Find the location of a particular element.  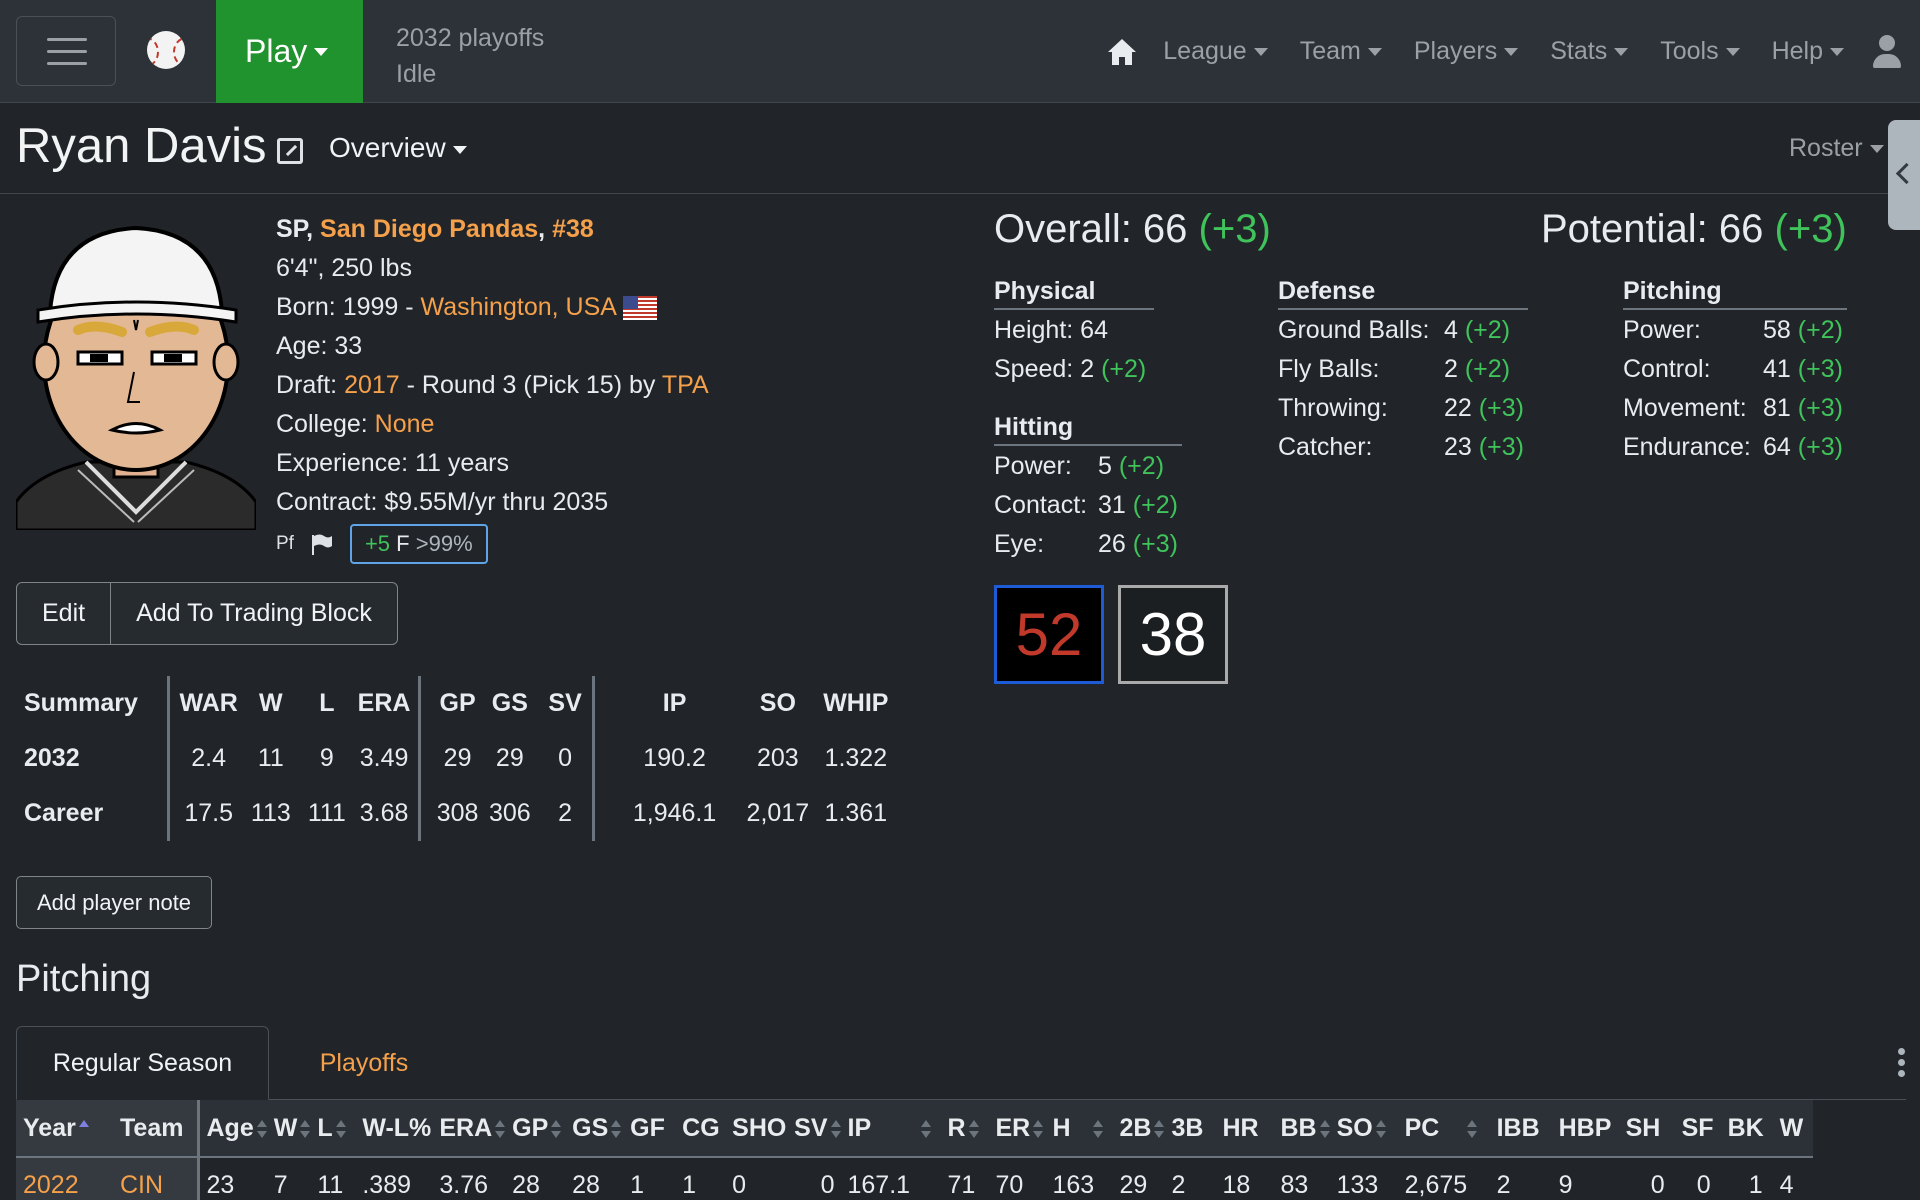

draft-year-link: 2017 is located at coordinates (372, 385).